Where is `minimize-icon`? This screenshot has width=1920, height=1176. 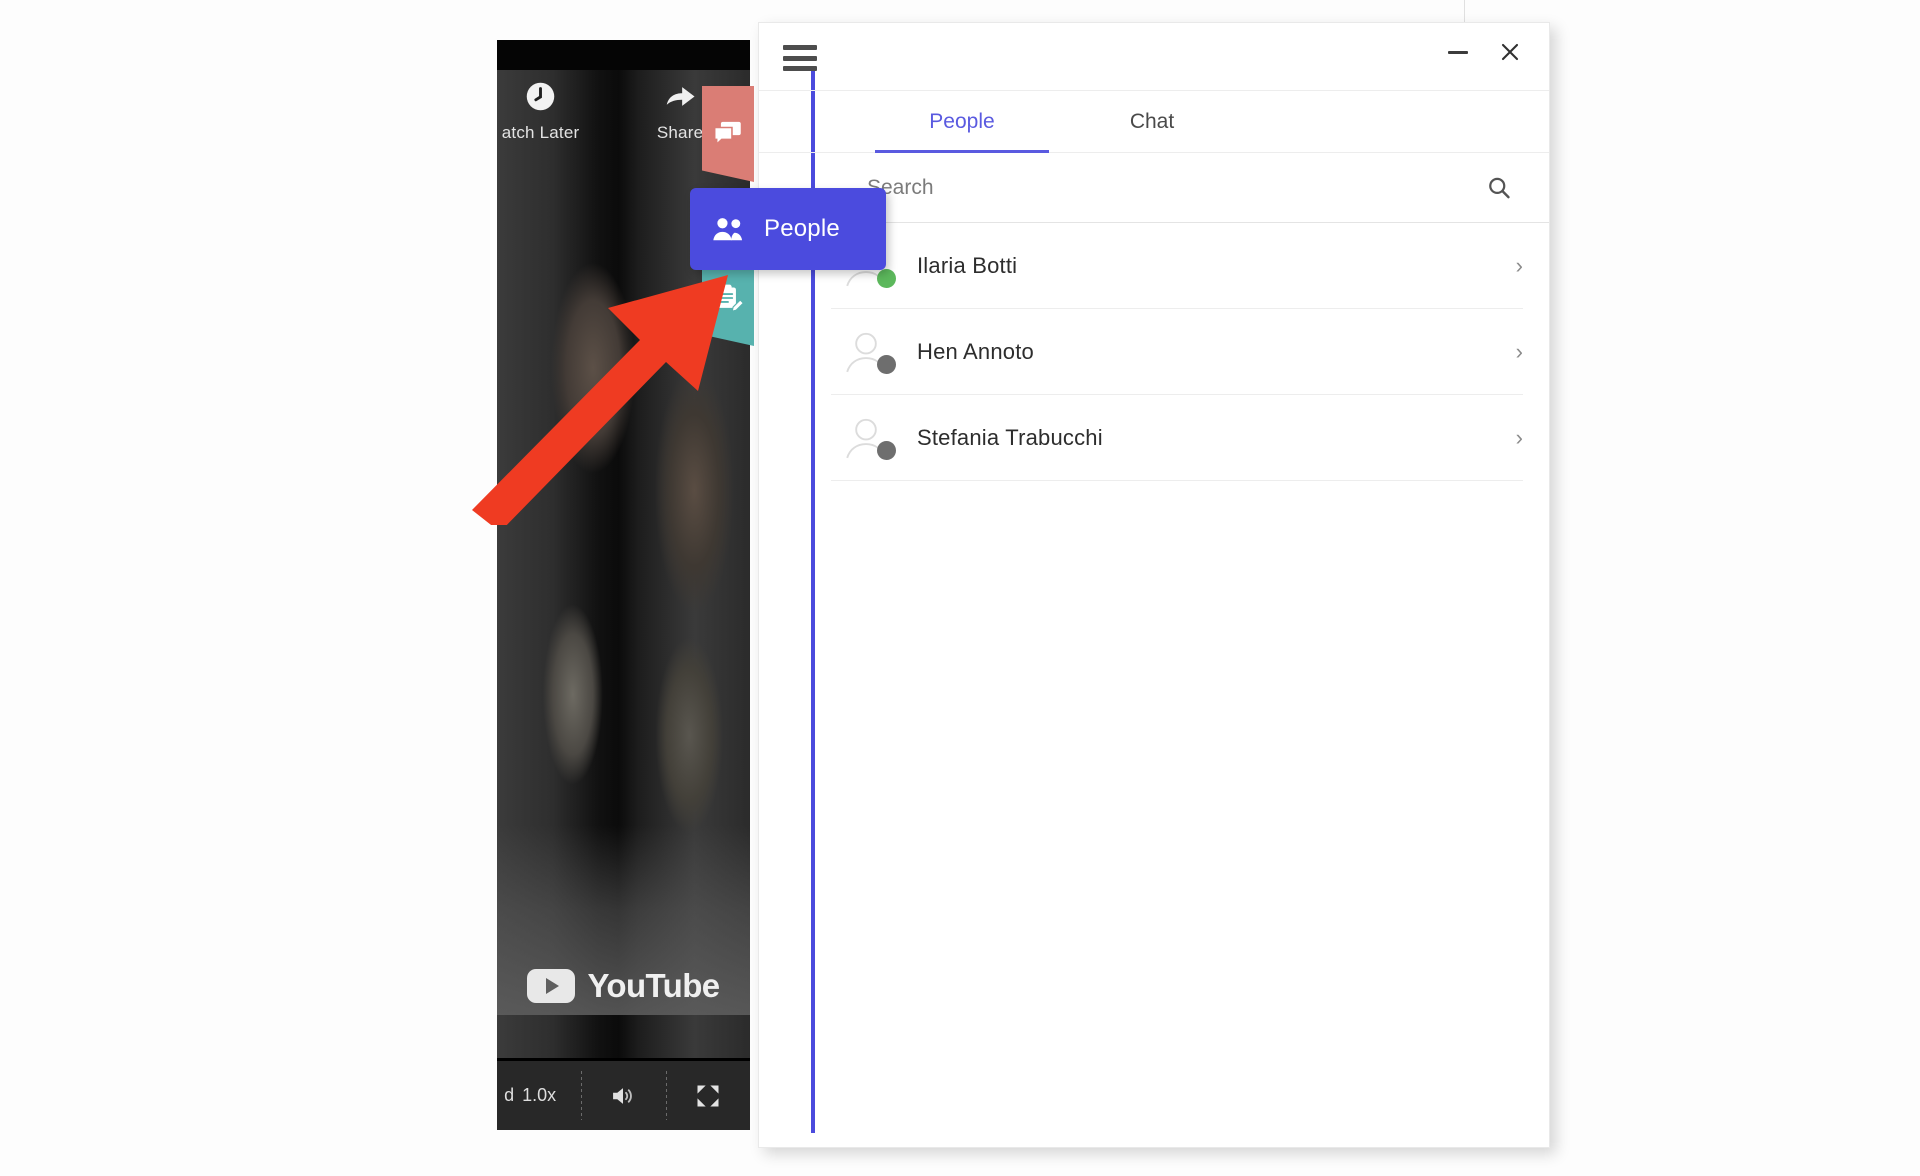 minimize-icon is located at coordinates (1458, 52).